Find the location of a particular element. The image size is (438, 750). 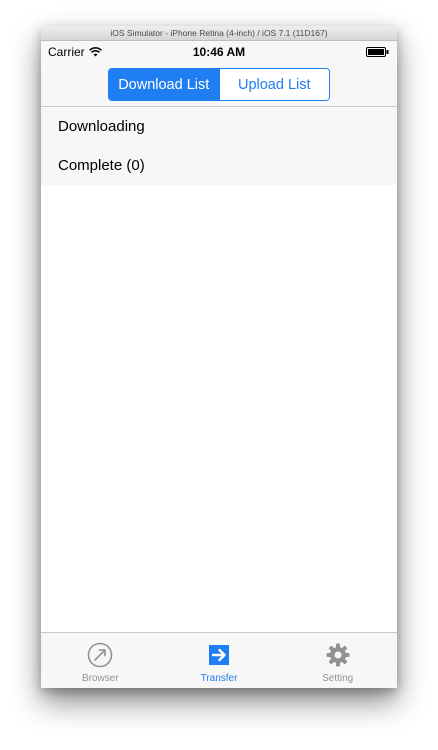

tab-bar: Browser Transfer Setting is located at coordinates (219, 660).